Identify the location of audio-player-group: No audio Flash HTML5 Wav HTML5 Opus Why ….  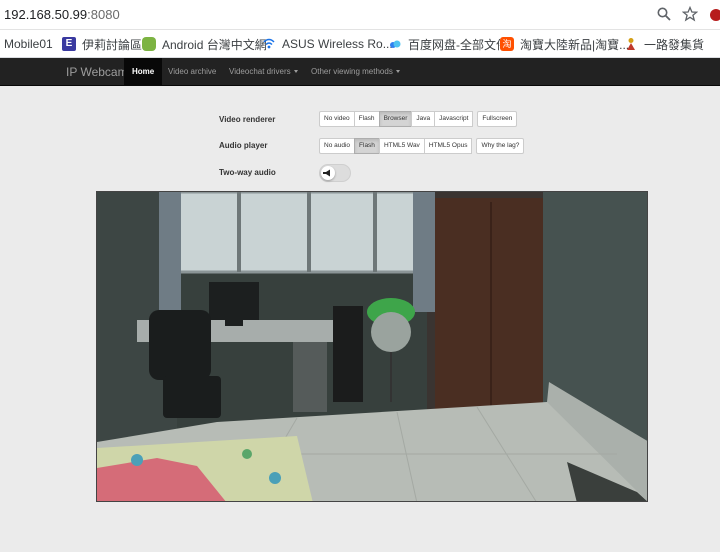
(422, 146).